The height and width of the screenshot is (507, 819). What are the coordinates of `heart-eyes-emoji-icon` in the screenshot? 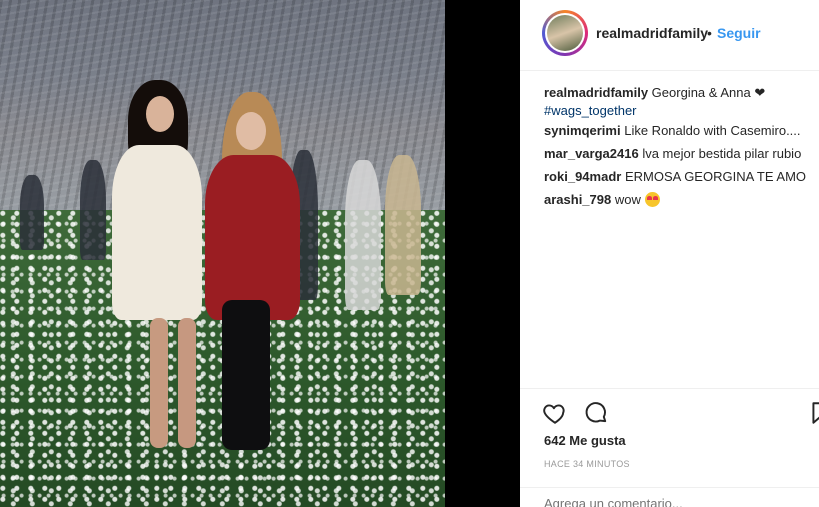 It's located at (652, 199).